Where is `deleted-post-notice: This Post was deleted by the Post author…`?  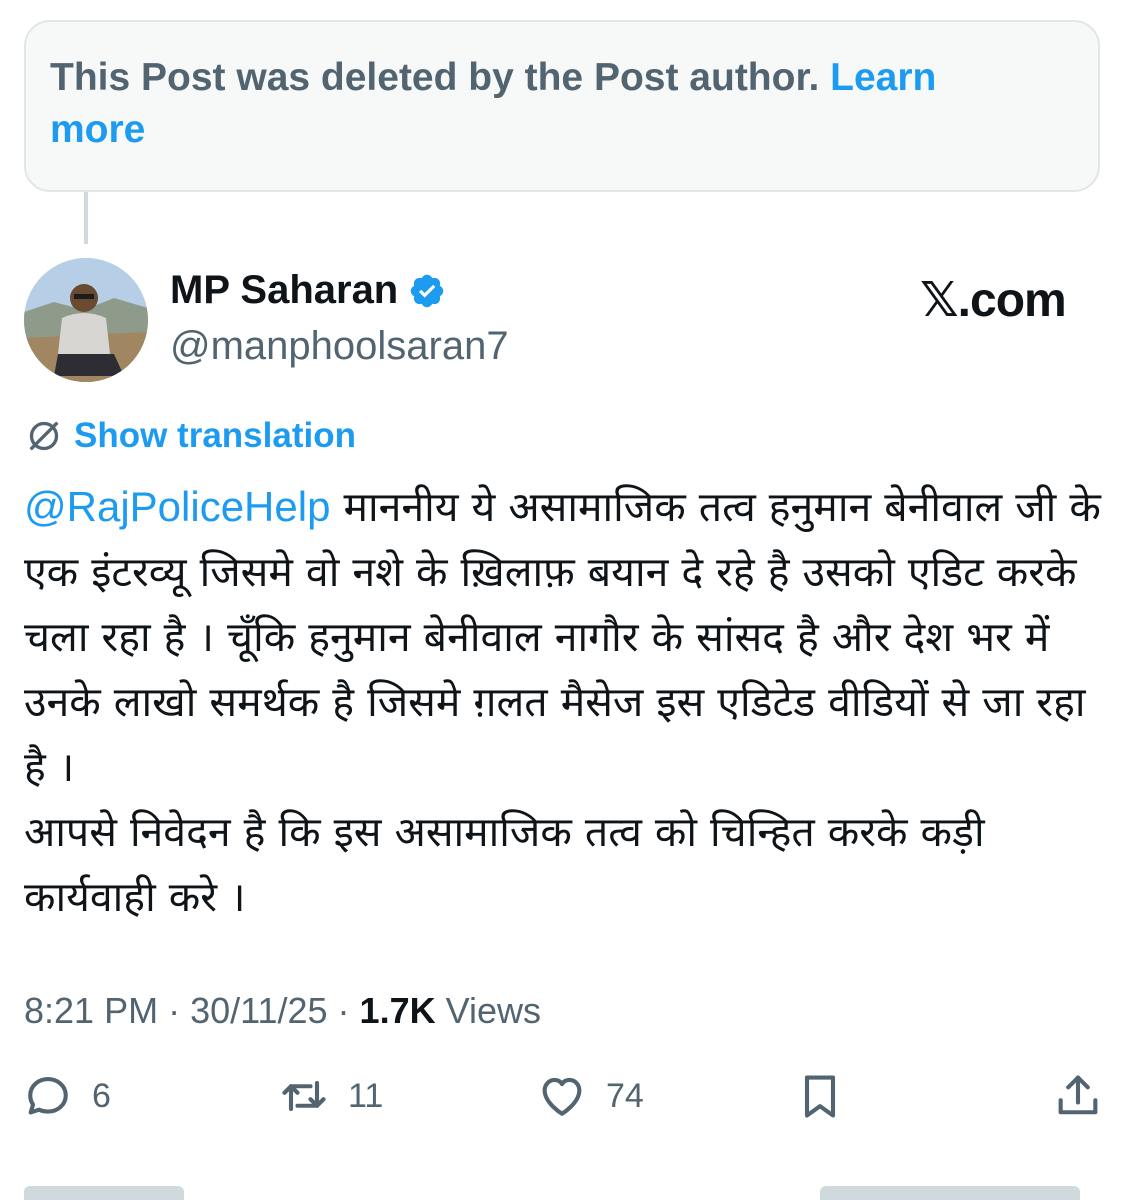 deleted-post-notice: This Post was deleted by the Post author… is located at coordinates (562, 106).